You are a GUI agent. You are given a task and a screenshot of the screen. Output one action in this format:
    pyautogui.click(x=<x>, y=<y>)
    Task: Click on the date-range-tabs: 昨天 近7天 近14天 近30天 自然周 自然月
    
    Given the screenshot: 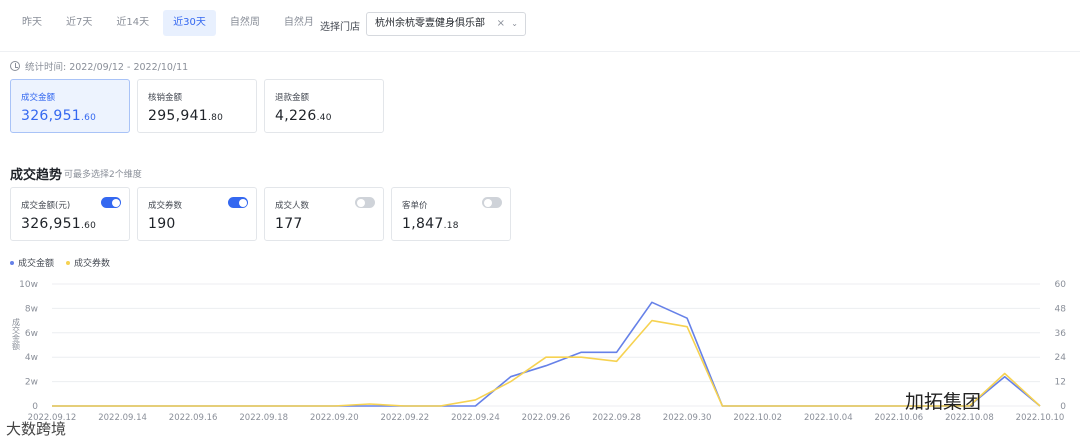 What is the action you would take?
    pyautogui.click(x=168, y=23)
    